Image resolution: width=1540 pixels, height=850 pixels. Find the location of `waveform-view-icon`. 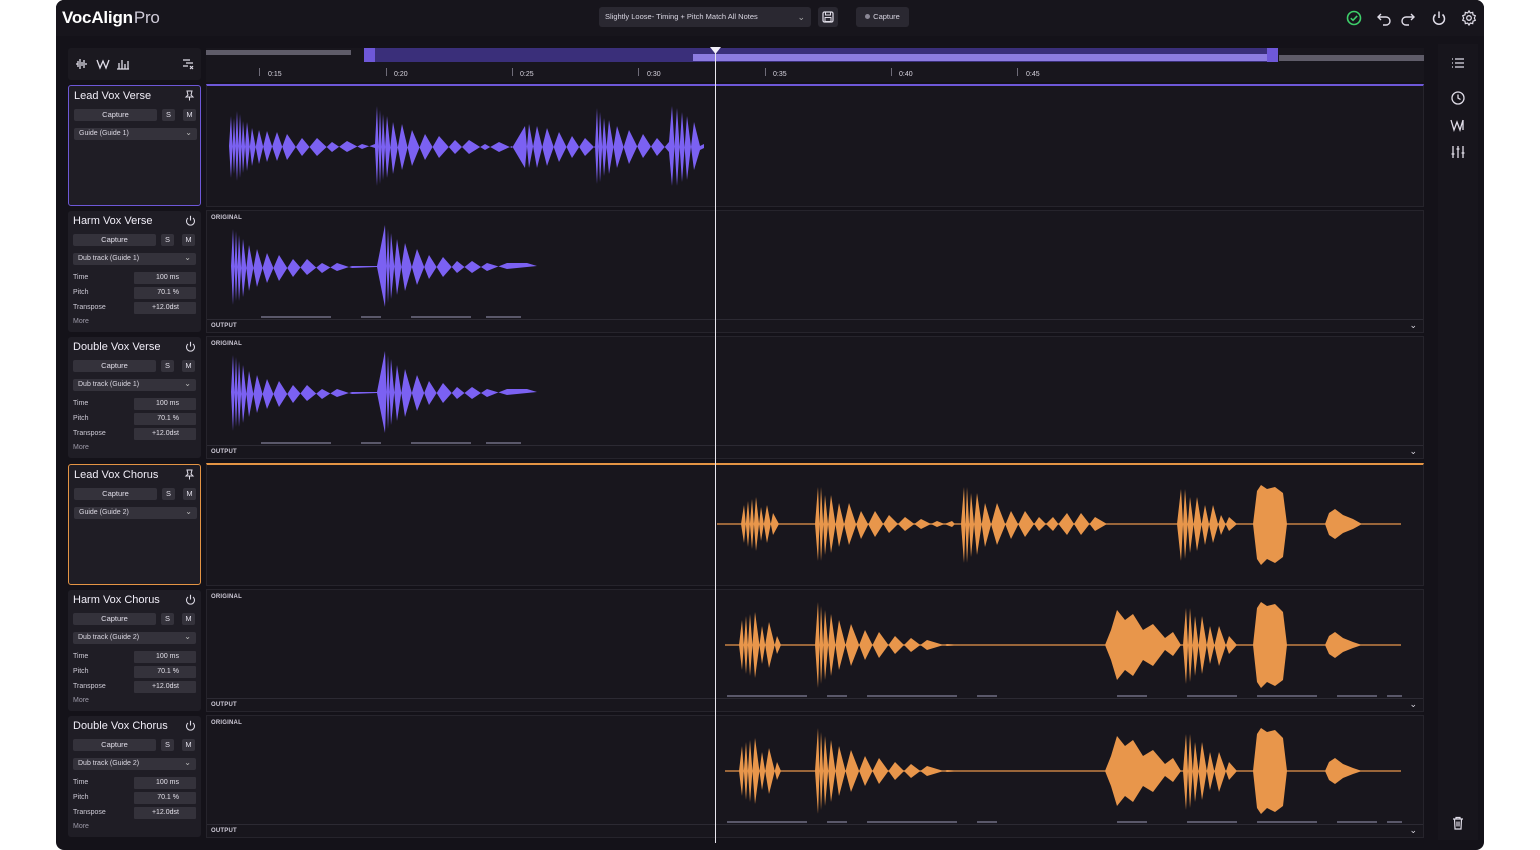

waveform-view-icon is located at coordinates (82, 64).